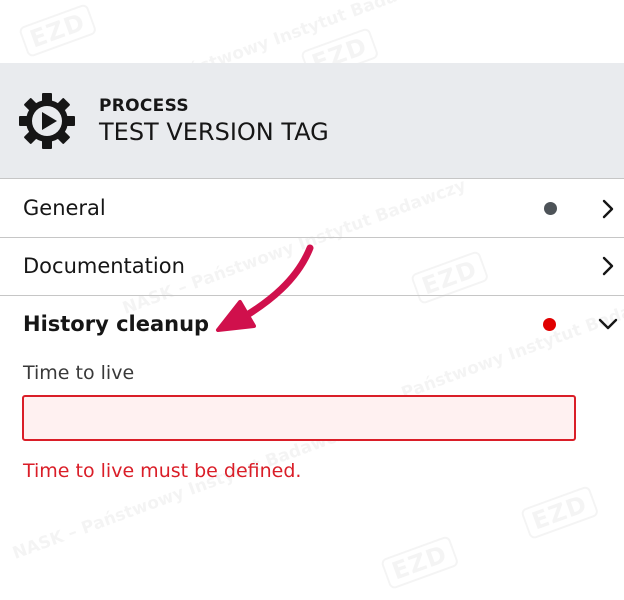  What do you see at coordinates (549, 324) in the screenshot?
I see `error-status-dot-icon` at bounding box center [549, 324].